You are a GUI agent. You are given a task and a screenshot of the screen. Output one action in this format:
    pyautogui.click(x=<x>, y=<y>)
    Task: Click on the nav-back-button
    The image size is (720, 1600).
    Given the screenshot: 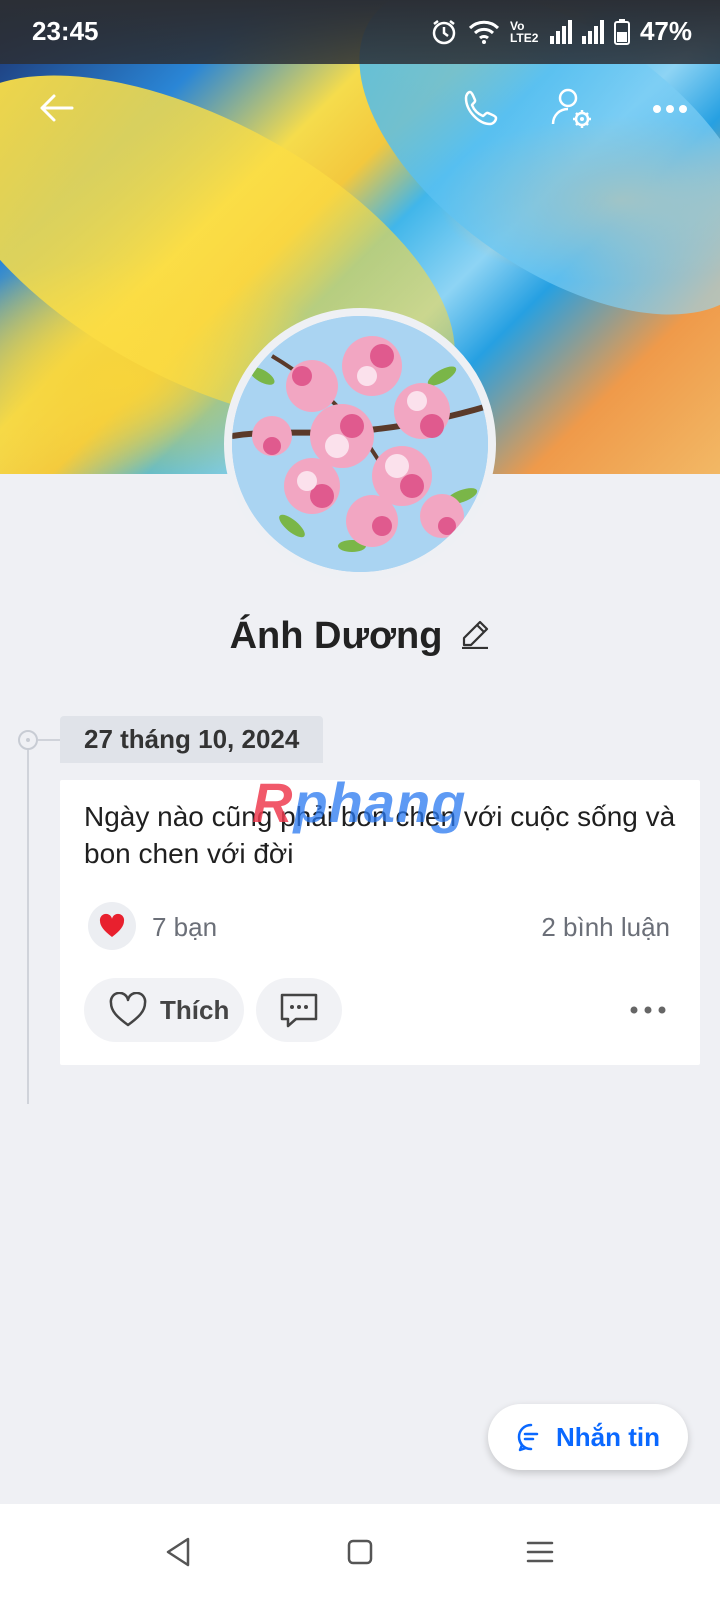 What is the action you would take?
    pyautogui.click(x=178, y=1552)
    